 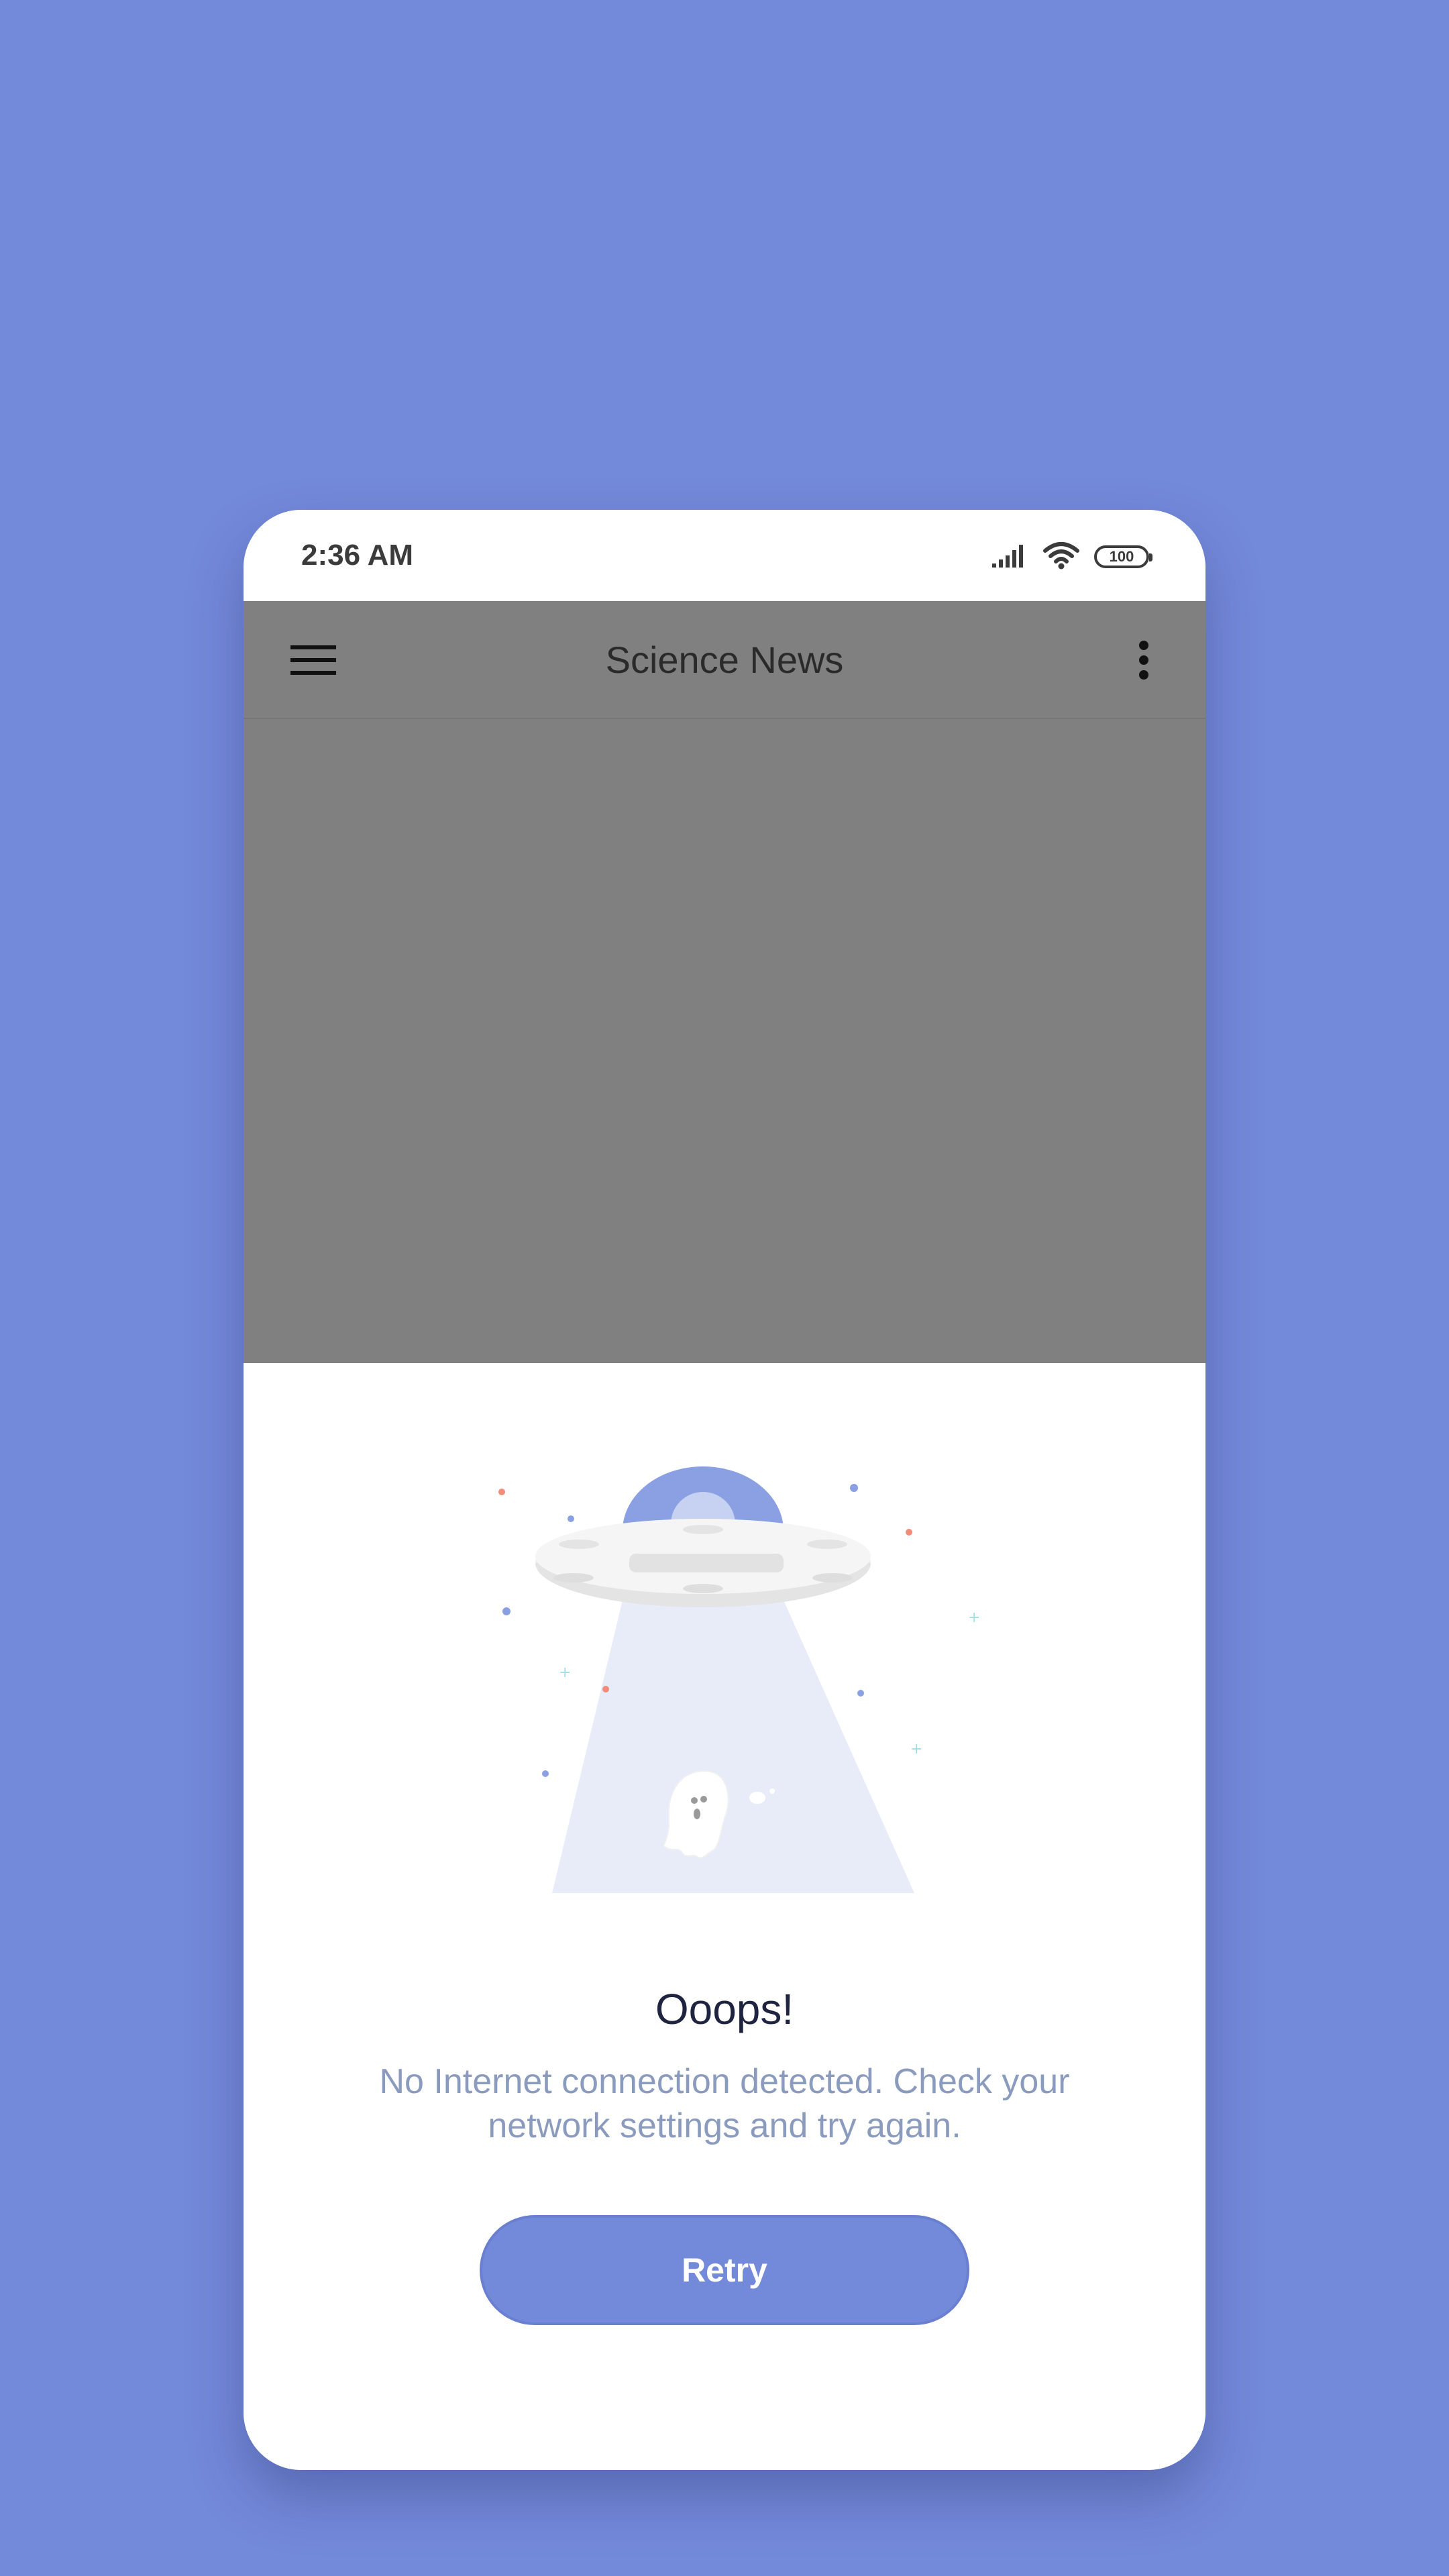 I want to click on retry-button: Retry, so click(x=724, y=2270).